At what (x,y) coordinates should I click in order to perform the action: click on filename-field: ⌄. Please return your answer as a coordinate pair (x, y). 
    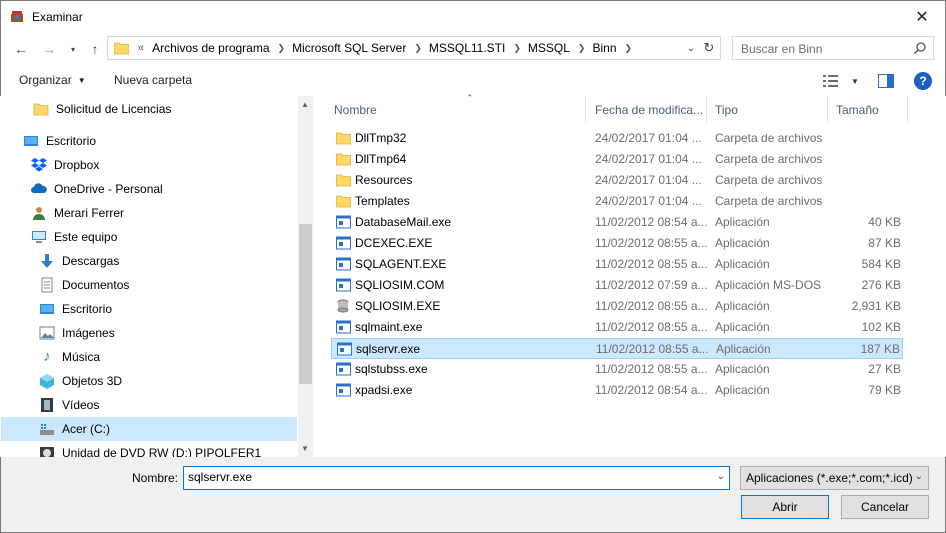
    Looking at the image, I should click on (456, 478).